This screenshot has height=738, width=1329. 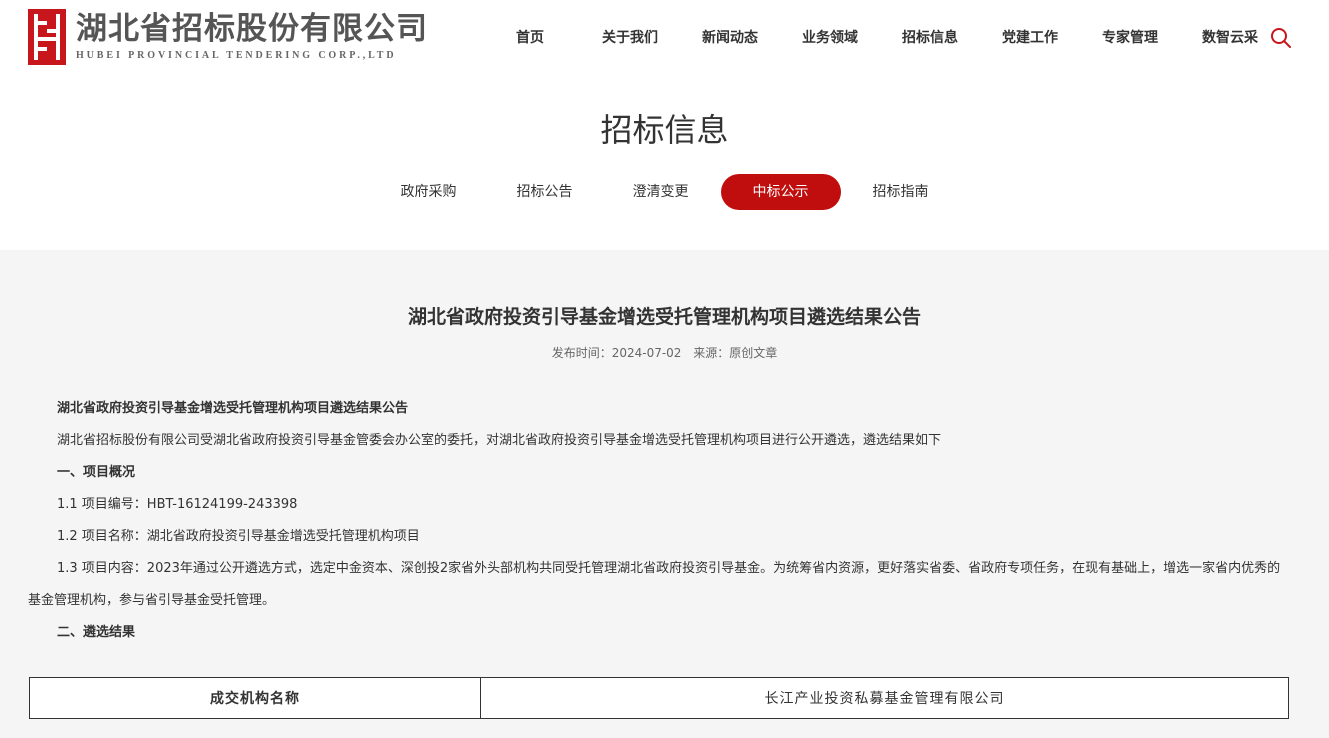 I want to click on tab-tender-notice: 招标公告, so click(x=545, y=192).